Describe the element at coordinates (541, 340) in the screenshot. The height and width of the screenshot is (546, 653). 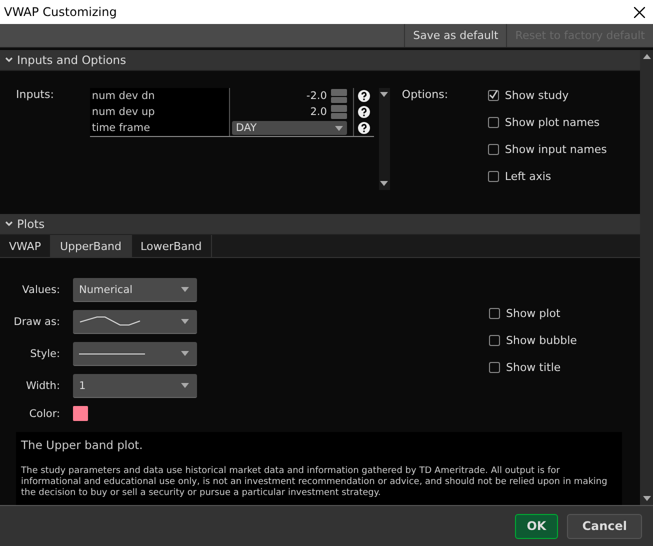
I see `checkbox-label: Show bubble` at that location.